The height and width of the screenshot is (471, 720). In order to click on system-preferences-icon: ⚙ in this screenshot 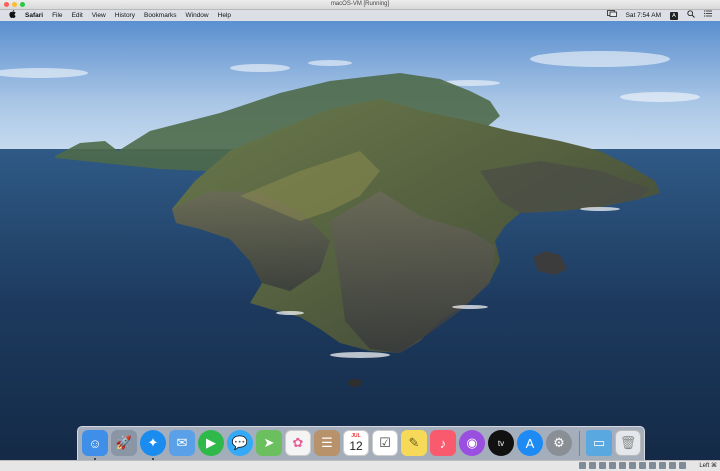, I will do `click(559, 443)`.